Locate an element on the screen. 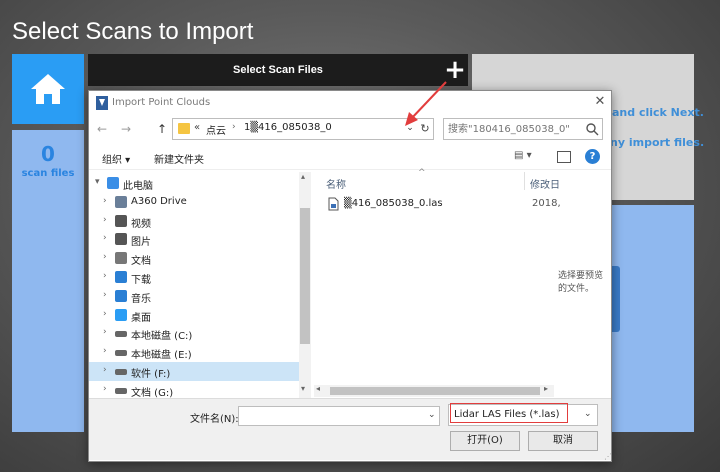 This screenshot has width=720, height=472. chevron-down-icon: ▾ is located at coordinates (97, 182).